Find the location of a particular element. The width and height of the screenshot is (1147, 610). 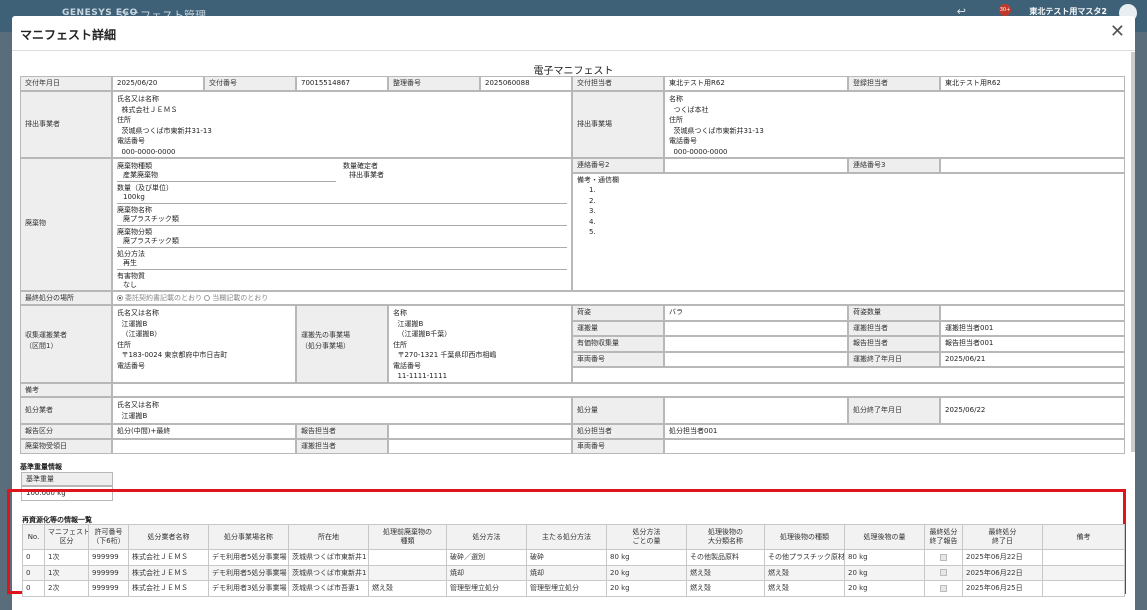

radio-contract is located at coordinates (120, 298).